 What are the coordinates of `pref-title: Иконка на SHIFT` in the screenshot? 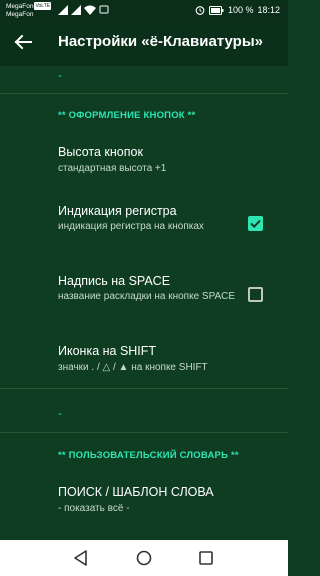 It's located at (107, 351).